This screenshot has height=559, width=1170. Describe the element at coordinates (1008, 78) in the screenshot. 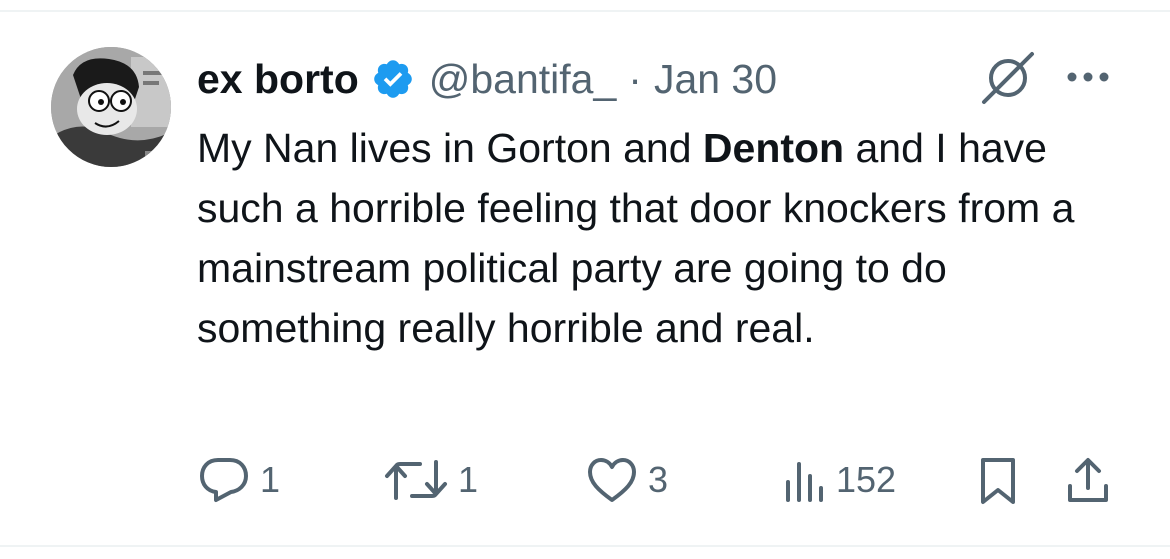

I see `grok-icon` at that location.